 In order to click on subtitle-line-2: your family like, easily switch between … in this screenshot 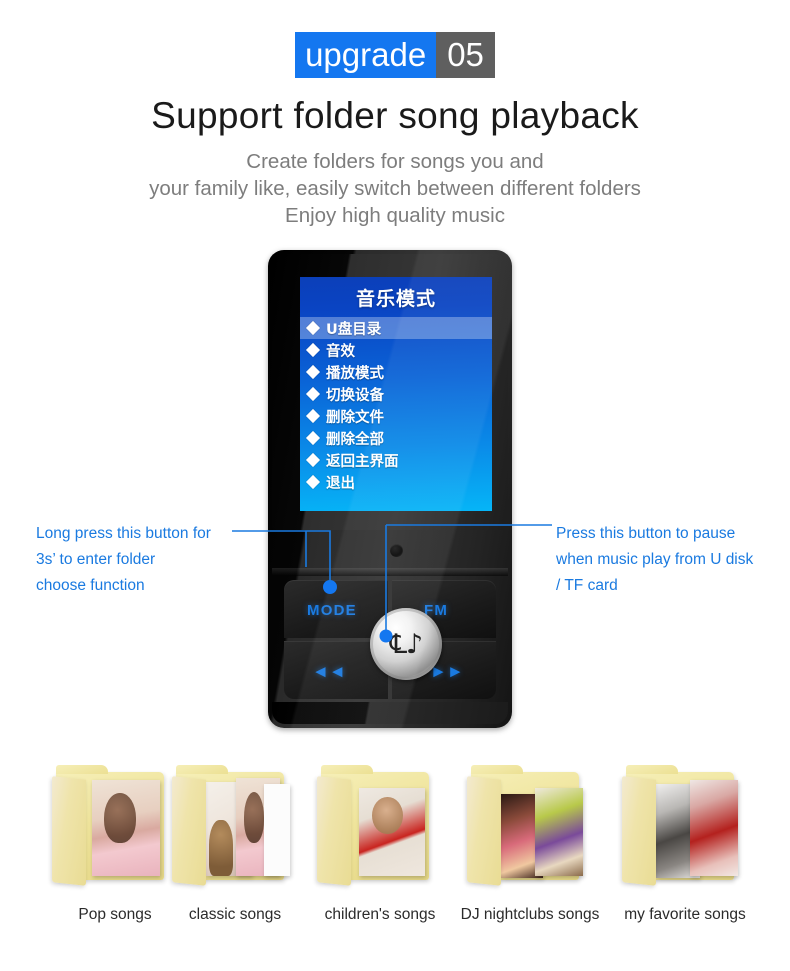, I will do `click(395, 188)`.